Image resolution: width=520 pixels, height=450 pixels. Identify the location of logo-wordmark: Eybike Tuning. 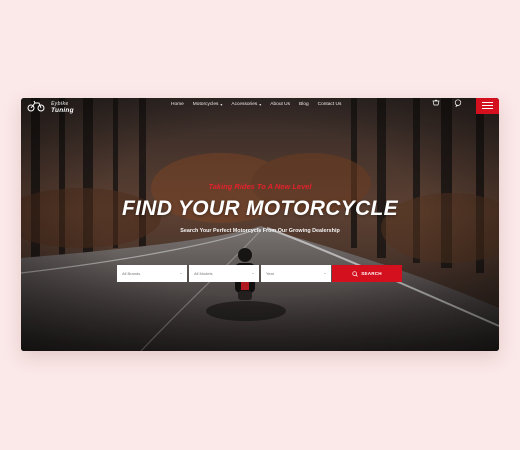
(62, 108).